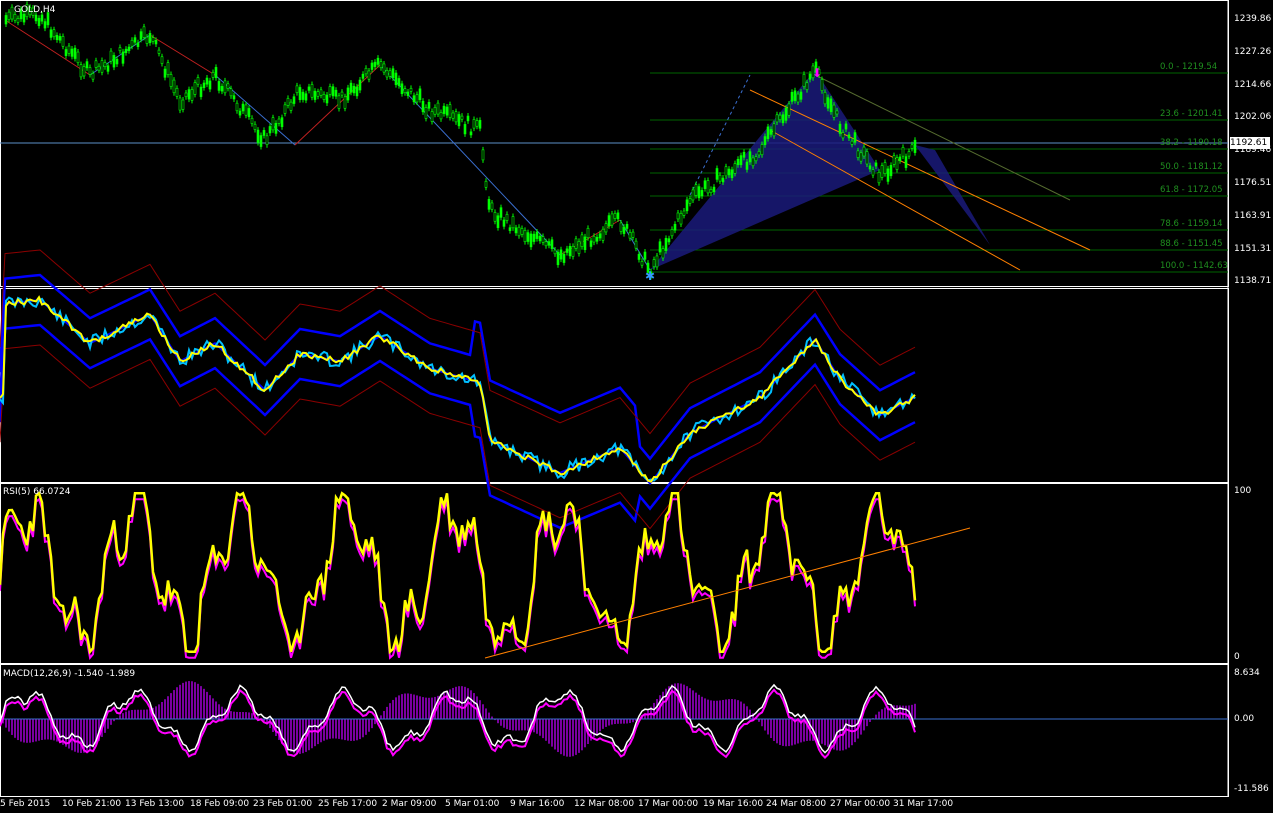 The height and width of the screenshot is (813, 1273). What do you see at coordinates (47, 47) in the screenshot?
I see `zigzag-line` at bounding box center [47, 47].